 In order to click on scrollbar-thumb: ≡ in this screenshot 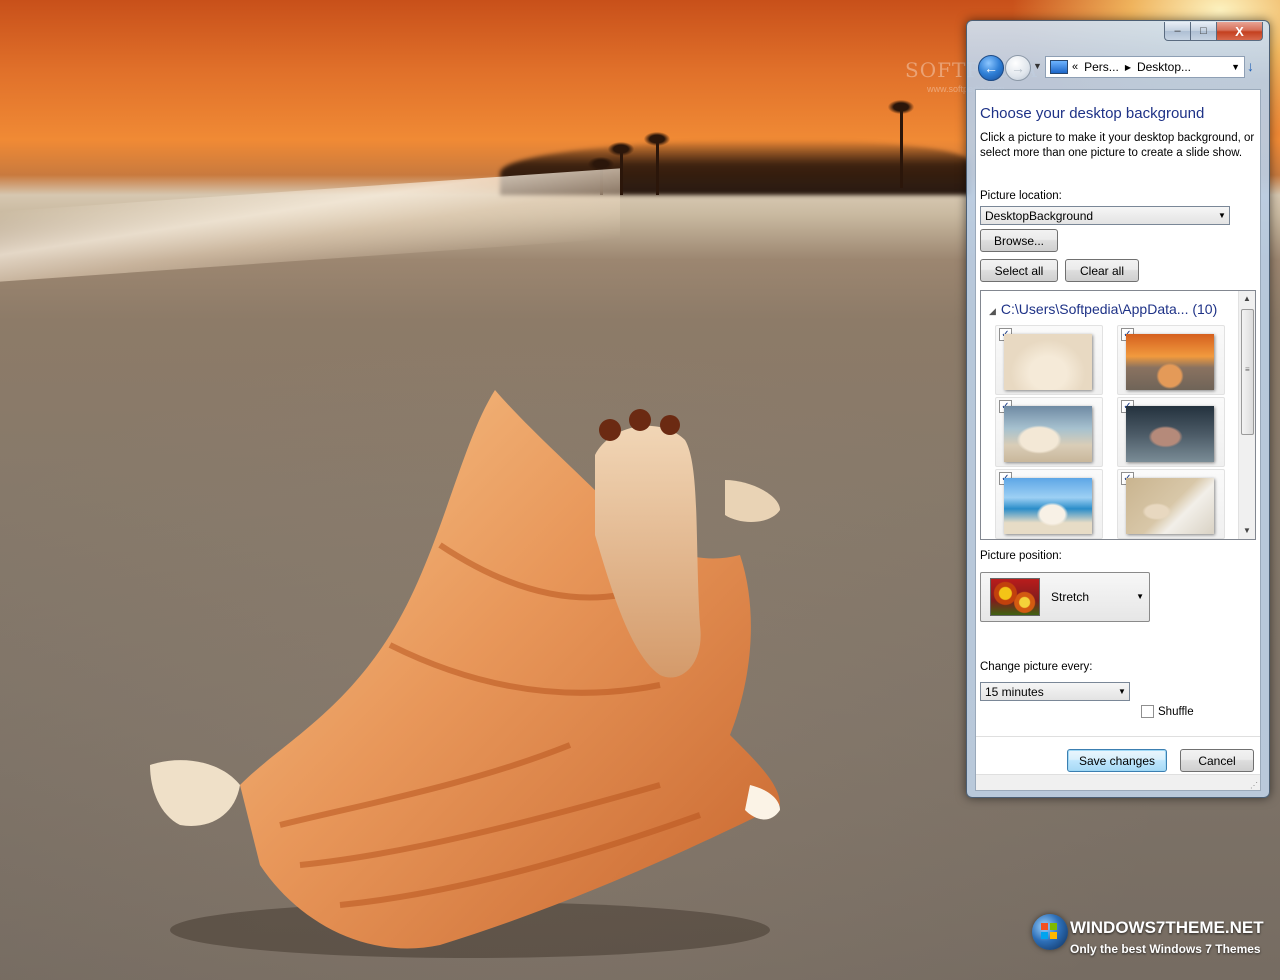, I will do `click(1247, 372)`.